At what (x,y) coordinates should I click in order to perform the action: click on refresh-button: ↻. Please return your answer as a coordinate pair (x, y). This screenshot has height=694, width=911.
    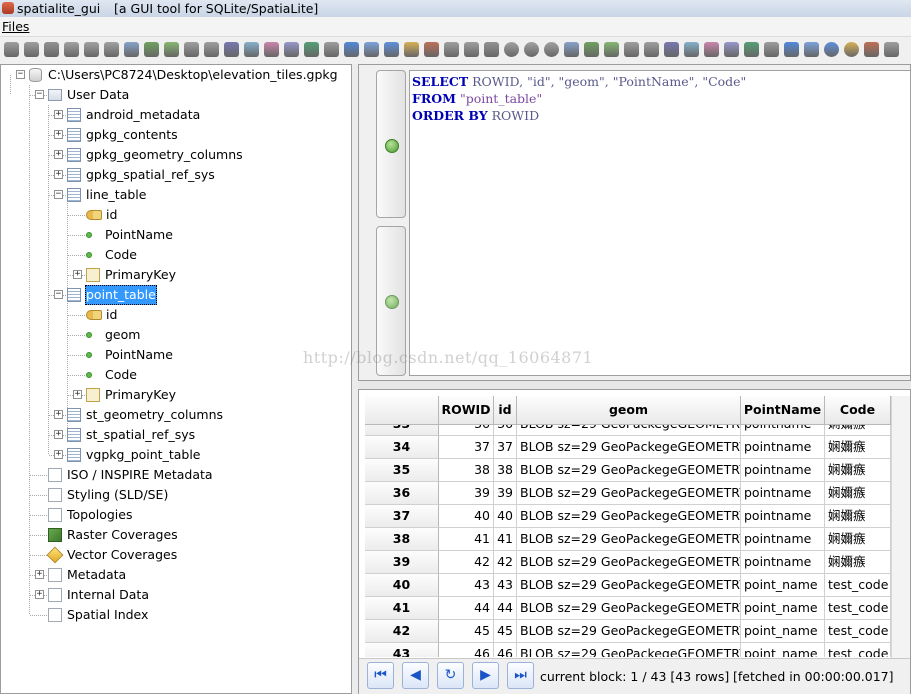
    Looking at the image, I should click on (450, 675).